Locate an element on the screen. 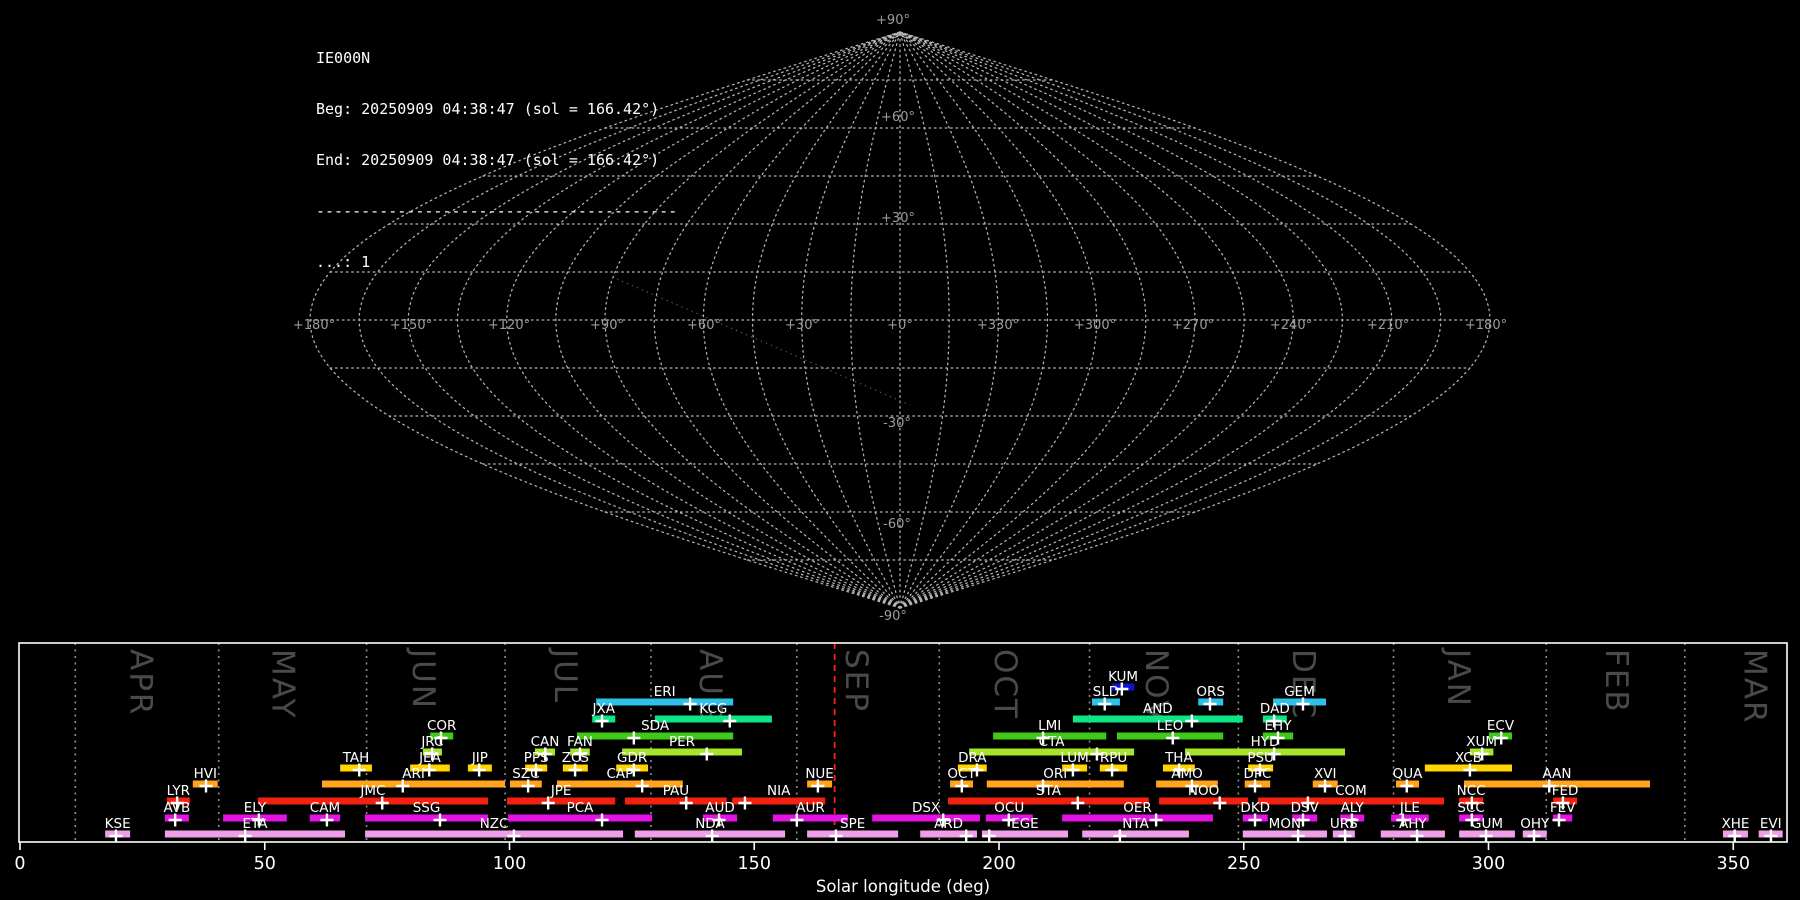 This screenshot has width=1800, height=900. shower-label-ORI: ORI is located at coordinates (1055, 774).